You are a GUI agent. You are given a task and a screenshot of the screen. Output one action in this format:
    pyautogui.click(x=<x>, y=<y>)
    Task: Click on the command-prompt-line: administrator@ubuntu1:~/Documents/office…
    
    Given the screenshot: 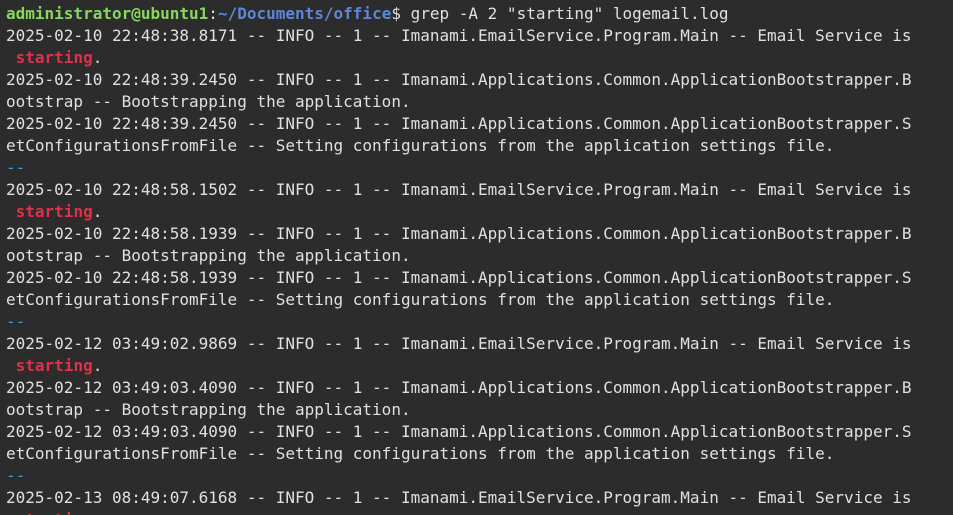 What is the action you would take?
    pyautogui.click(x=479, y=14)
    